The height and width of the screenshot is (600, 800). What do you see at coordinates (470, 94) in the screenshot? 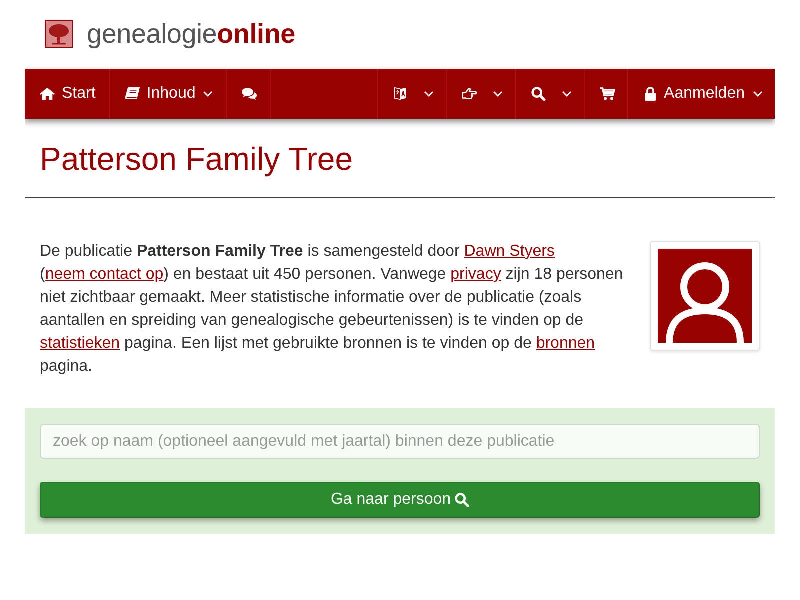
I see `pointing-hand-icon` at bounding box center [470, 94].